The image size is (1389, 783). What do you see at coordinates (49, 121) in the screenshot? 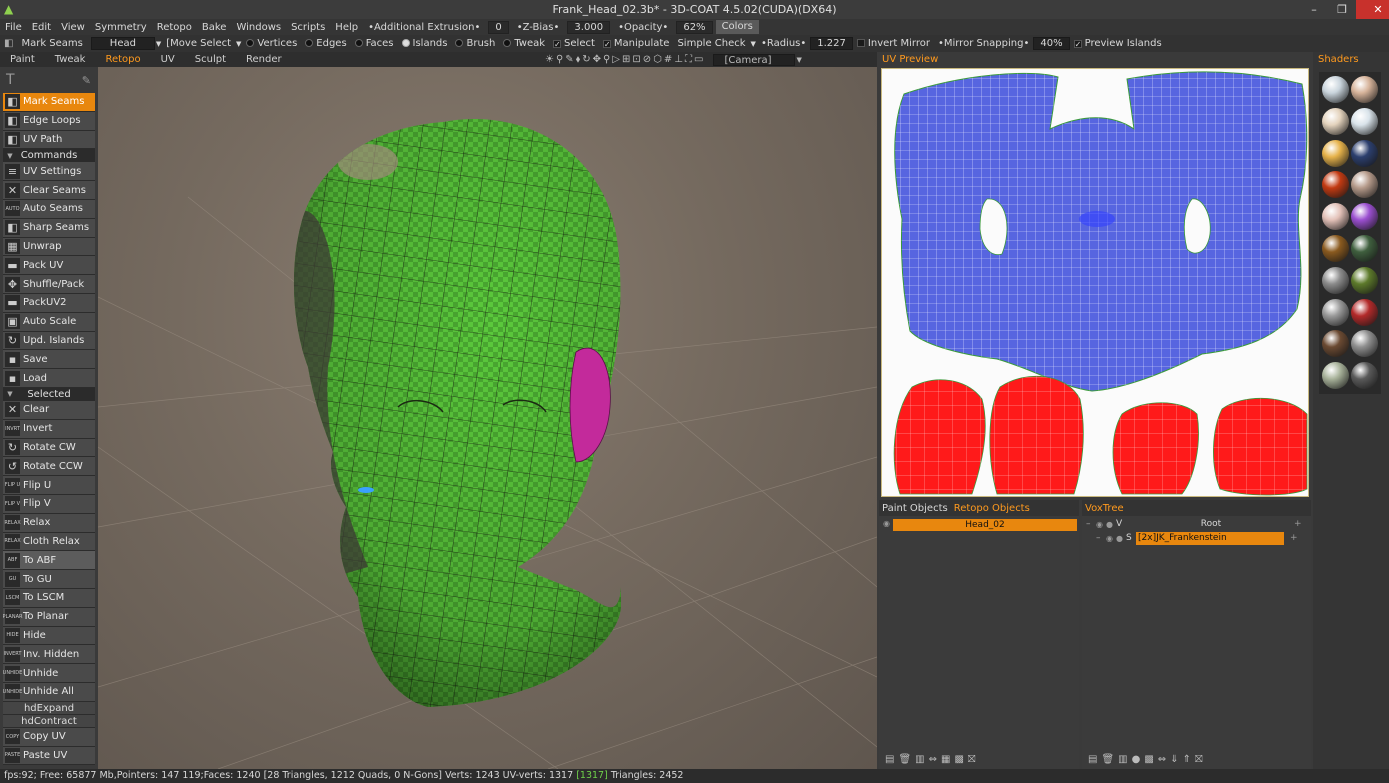
I see `edge-loops-button: ◧ Edge Loops` at bounding box center [49, 121].